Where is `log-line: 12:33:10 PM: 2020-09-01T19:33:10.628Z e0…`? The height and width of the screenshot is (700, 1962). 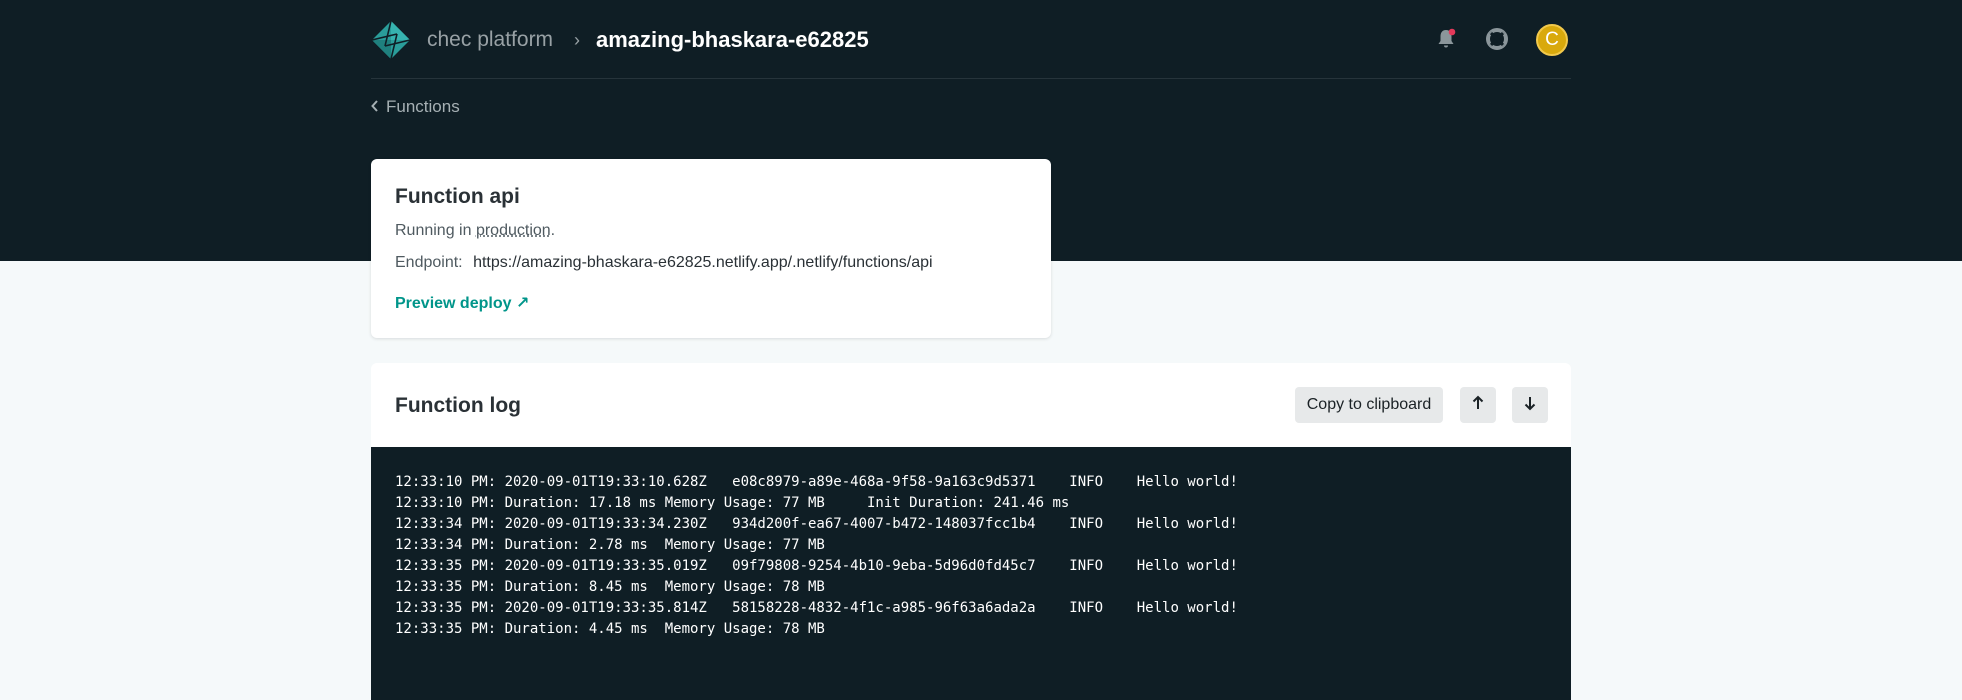
log-line: 12:33:10 PM: 2020-09-01T19:33:10.628Z e0… is located at coordinates (816, 482).